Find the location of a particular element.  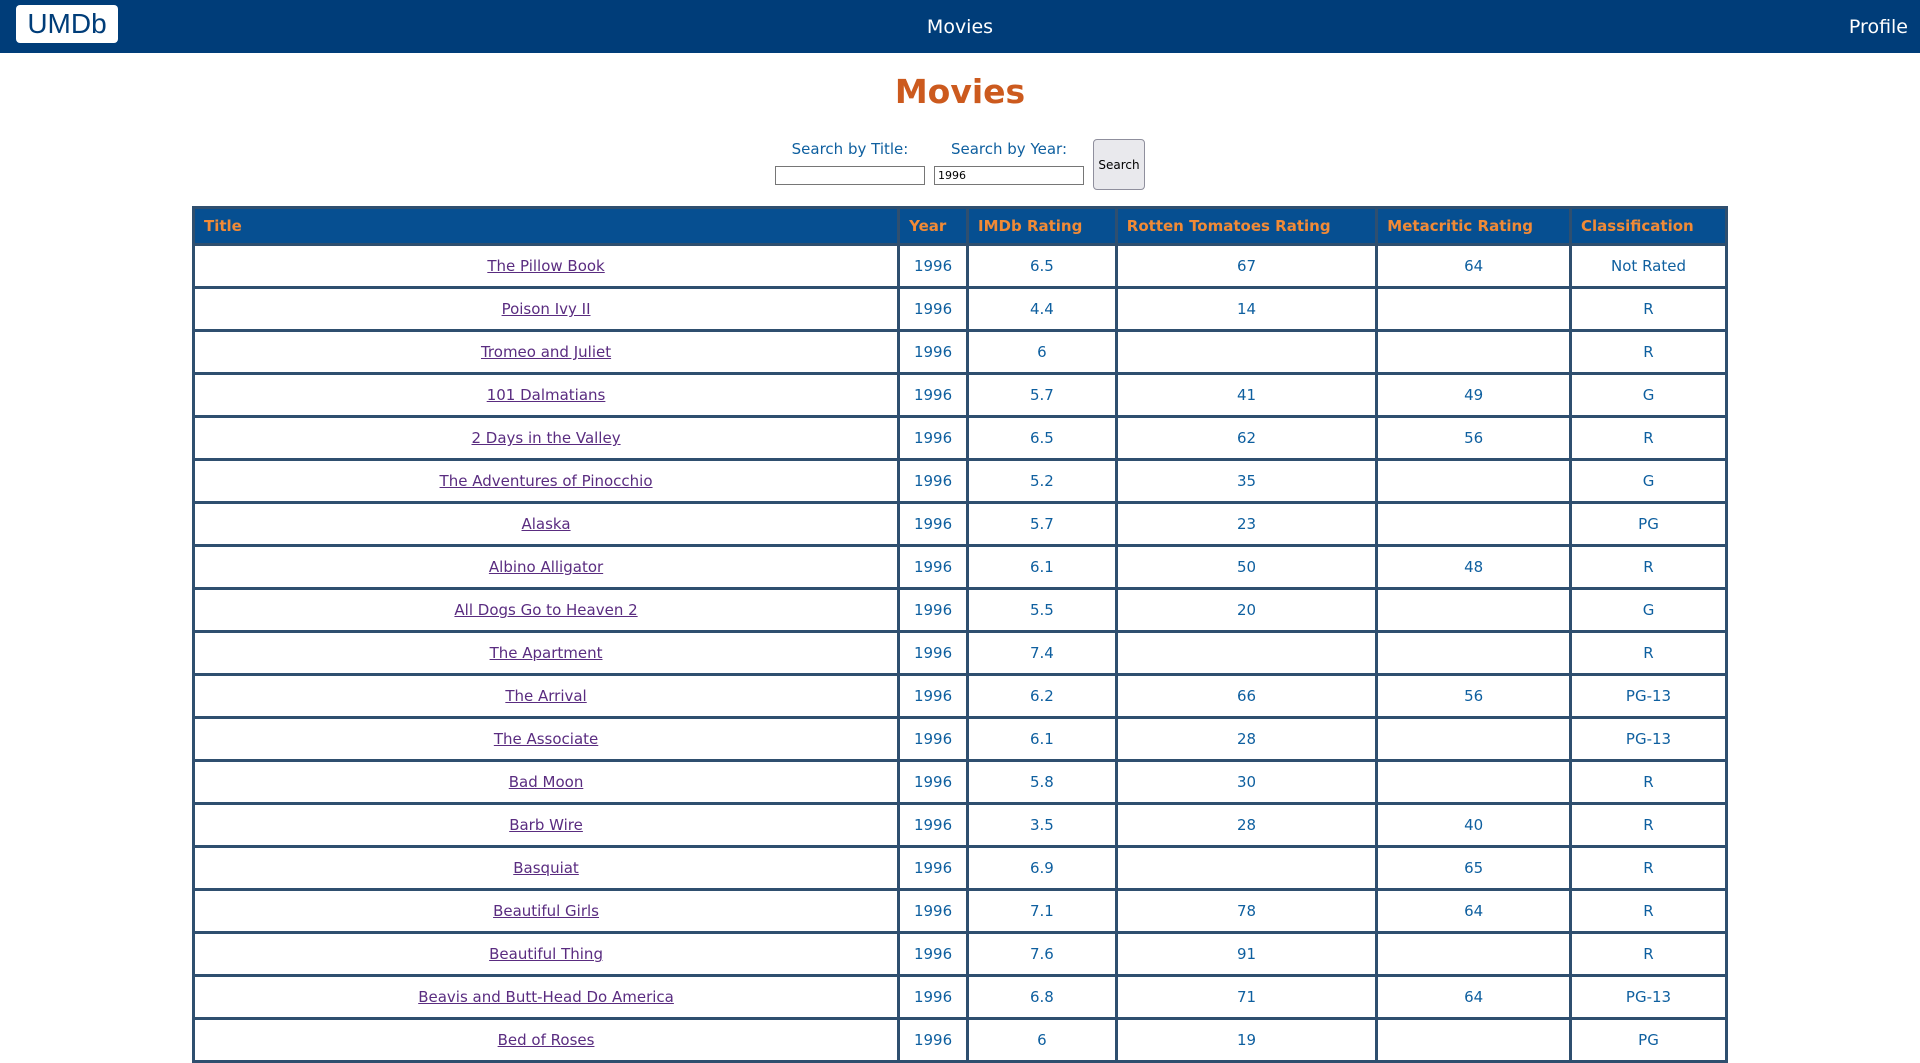

nav-profile-link: Profile is located at coordinates (1878, 26).